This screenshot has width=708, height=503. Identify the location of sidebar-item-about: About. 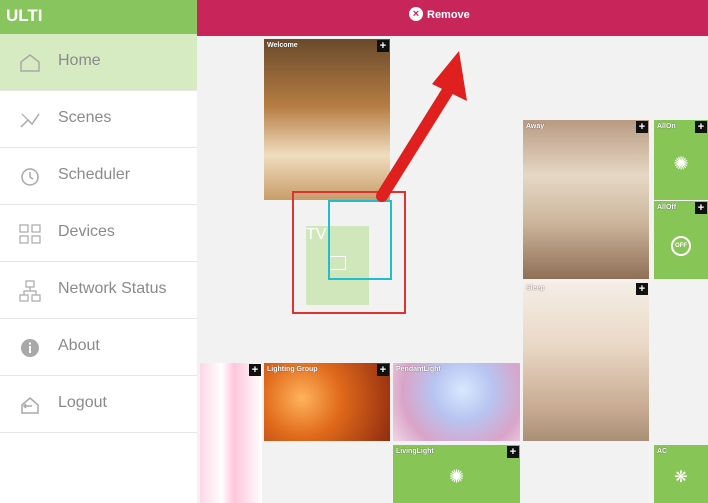
(98, 347).